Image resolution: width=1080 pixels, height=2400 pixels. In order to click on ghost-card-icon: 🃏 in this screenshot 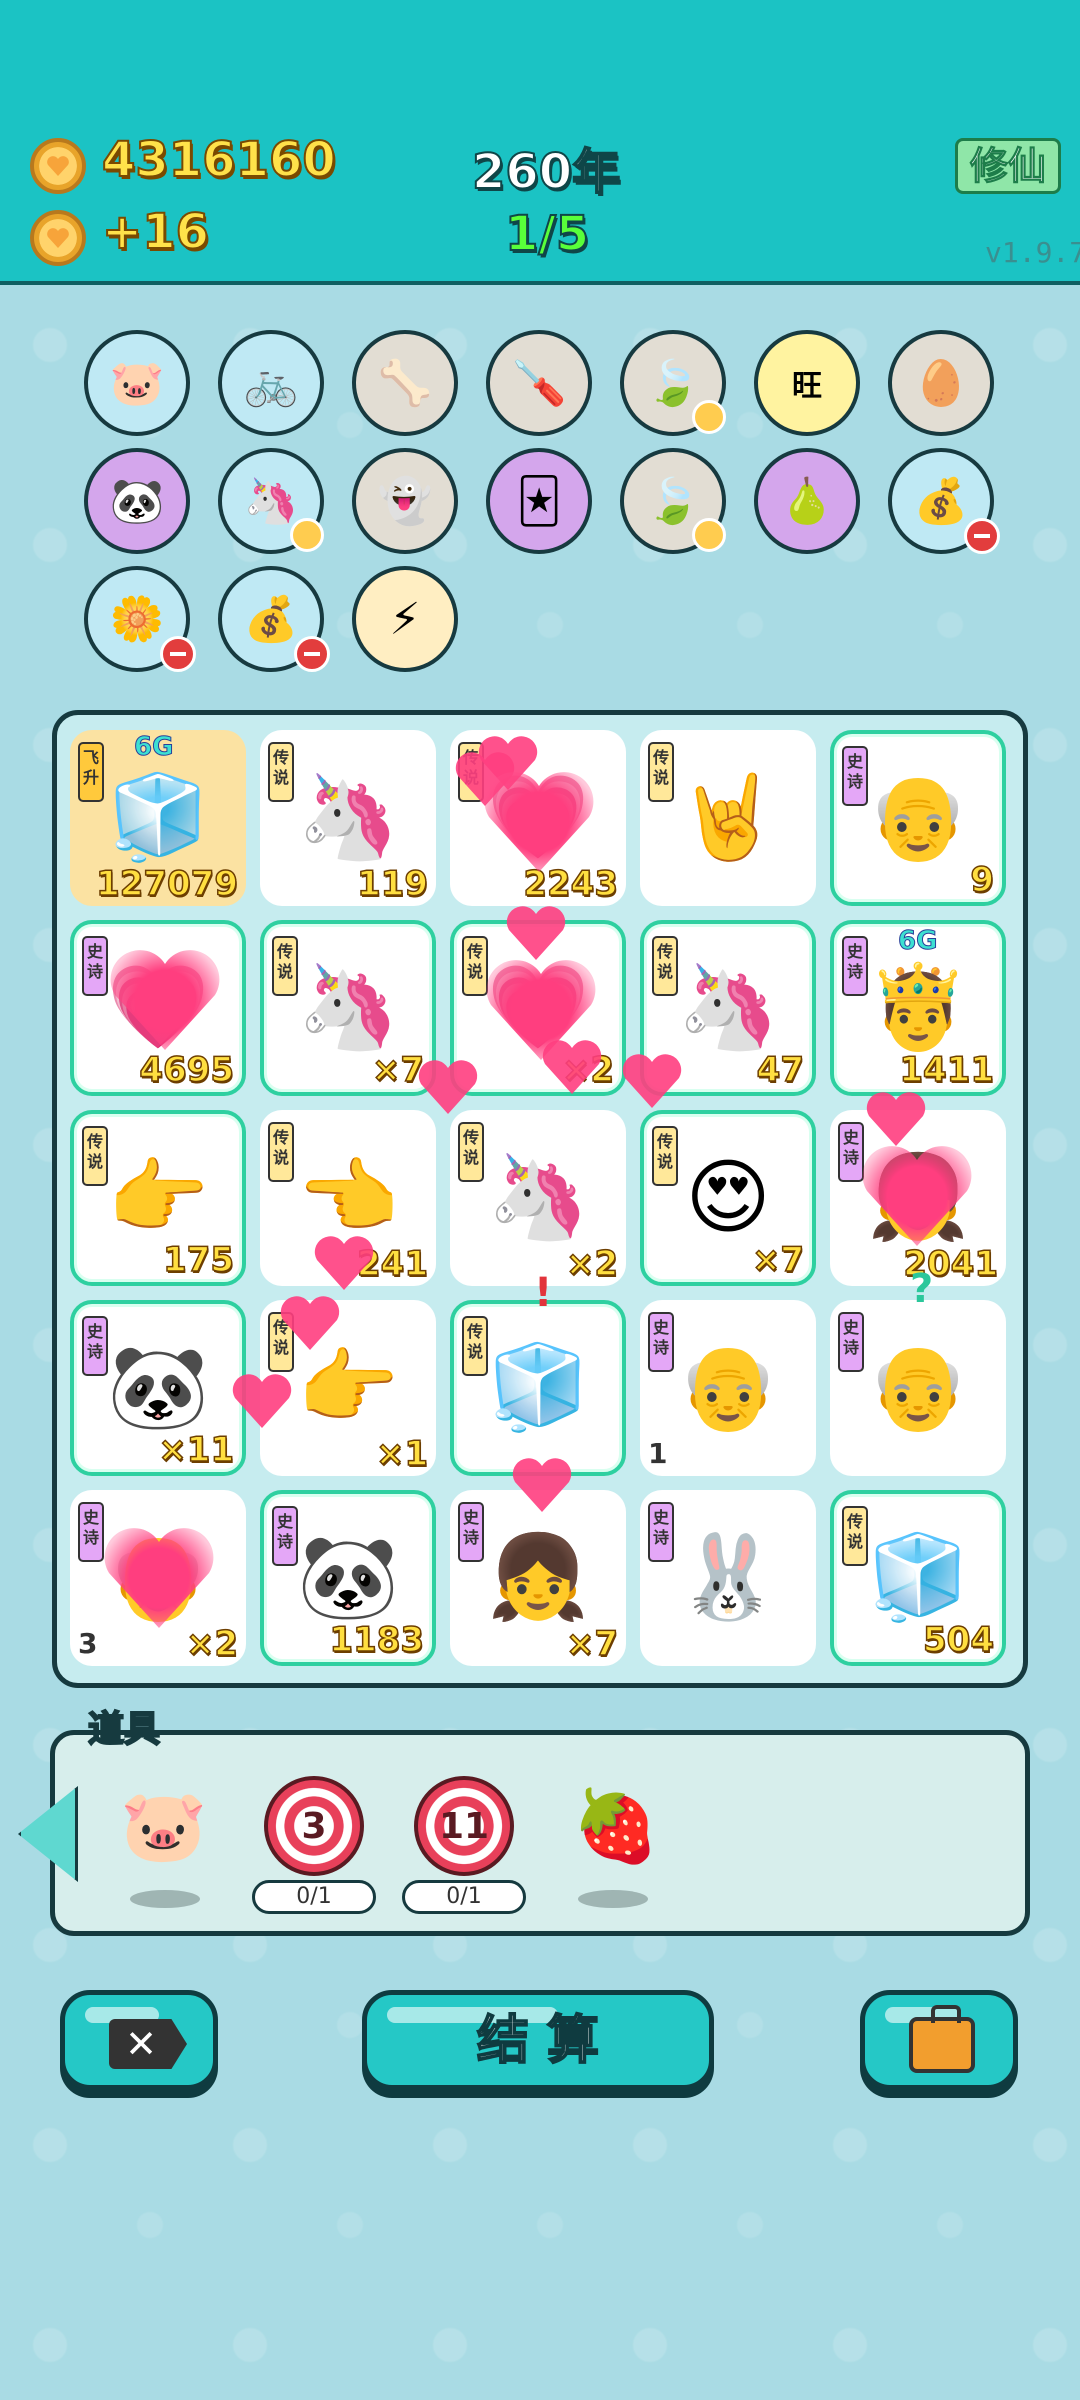, I will do `click(539, 501)`.